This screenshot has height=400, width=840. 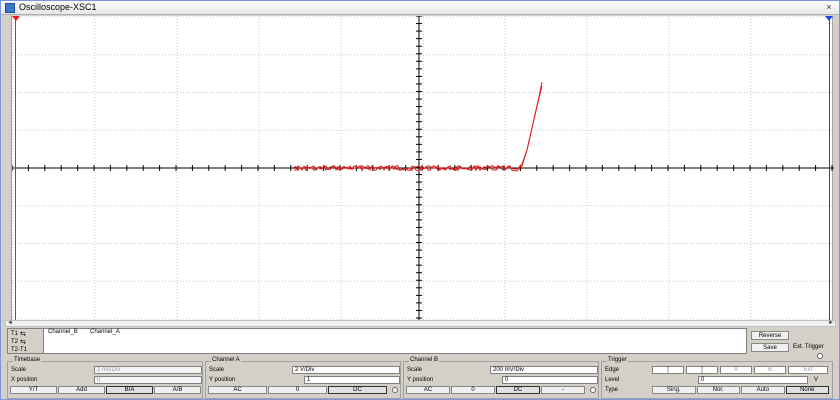 What do you see at coordinates (19, 350) in the screenshot?
I see `t2-t1-label: T2-T1` at bounding box center [19, 350].